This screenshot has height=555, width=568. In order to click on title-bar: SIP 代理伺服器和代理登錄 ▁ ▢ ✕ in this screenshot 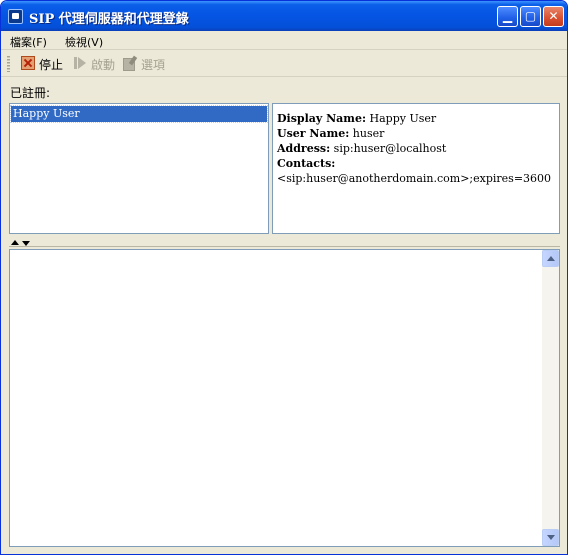, I will do `click(284, 16)`.